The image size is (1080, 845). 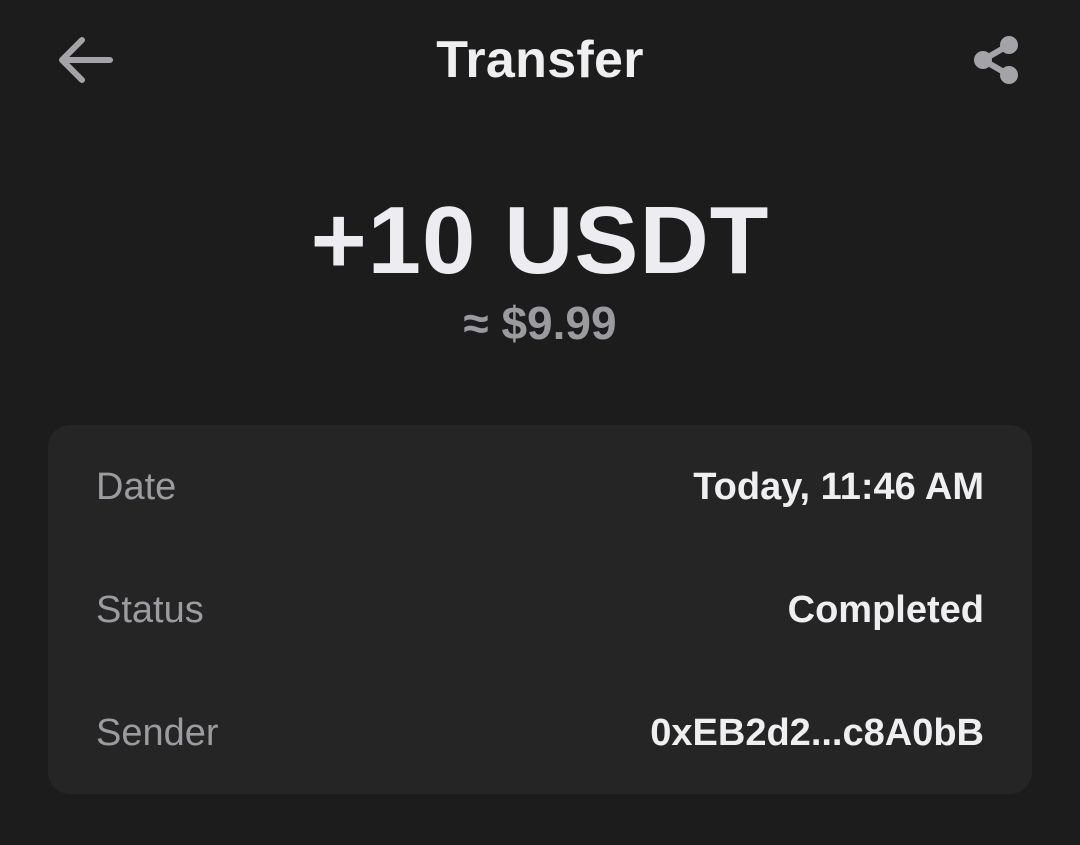 What do you see at coordinates (838, 486) in the screenshot?
I see `date-value: Today, 11:46 AM` at bounding box center [838, 486].